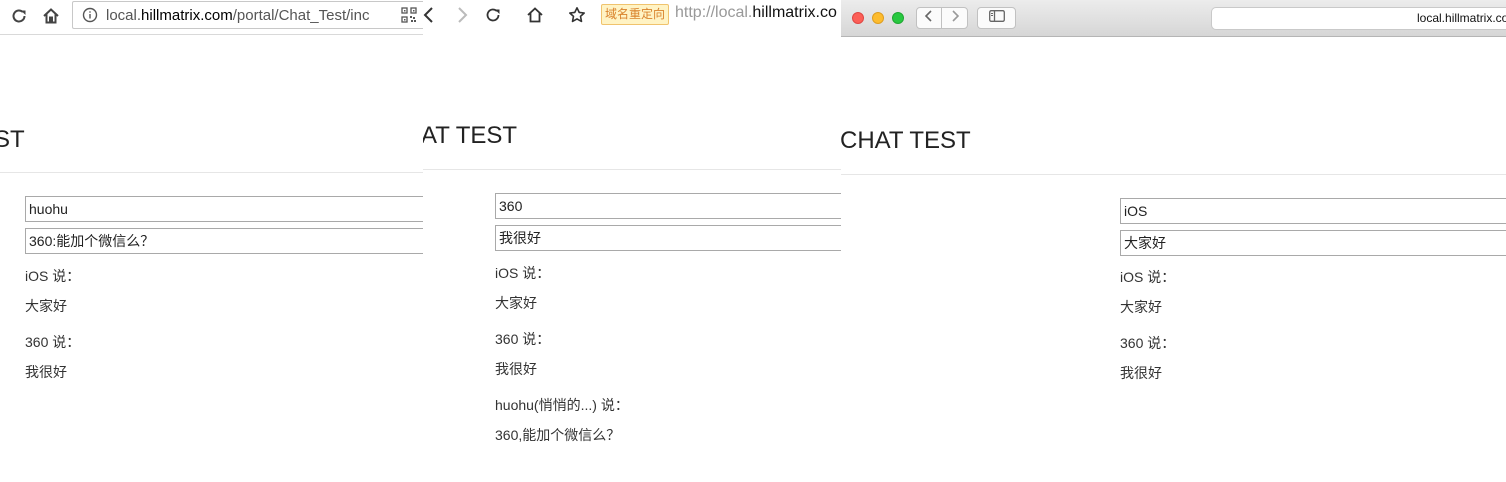 The height and width of the screenshot is (482, 1506). Describe the element at coordinates (1313, 243) in the screenshot. I see `message-input: 大家好` at that location.